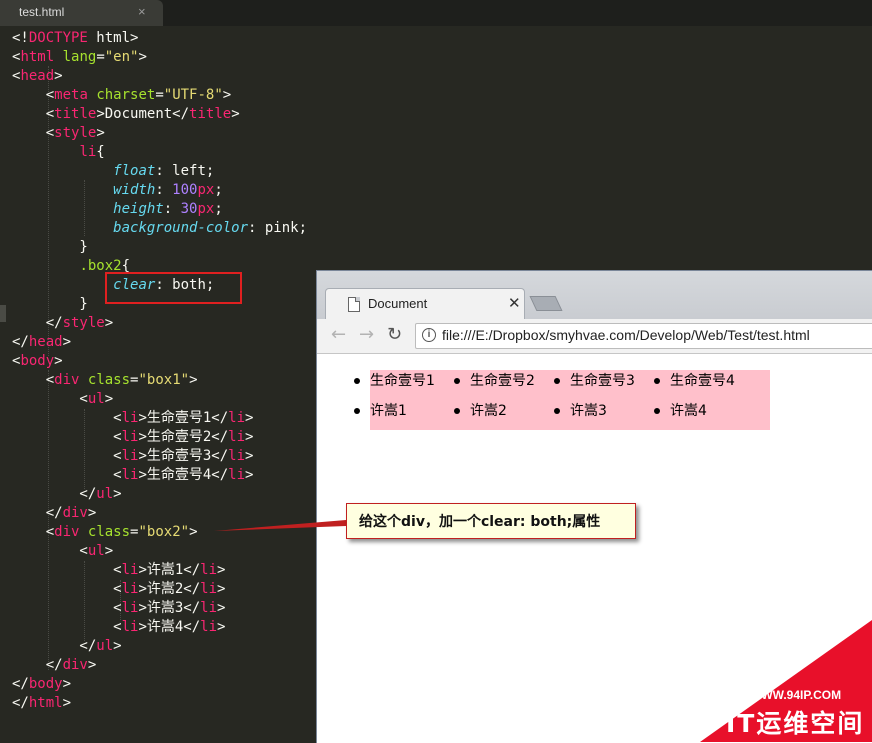 This screenshot has width=872, height=743. What do you see at coordinates (786, 681) in the screenshot?
I see `watermark: WWW.94IP.COM IT运维空间` at bounding box center [786, 681].